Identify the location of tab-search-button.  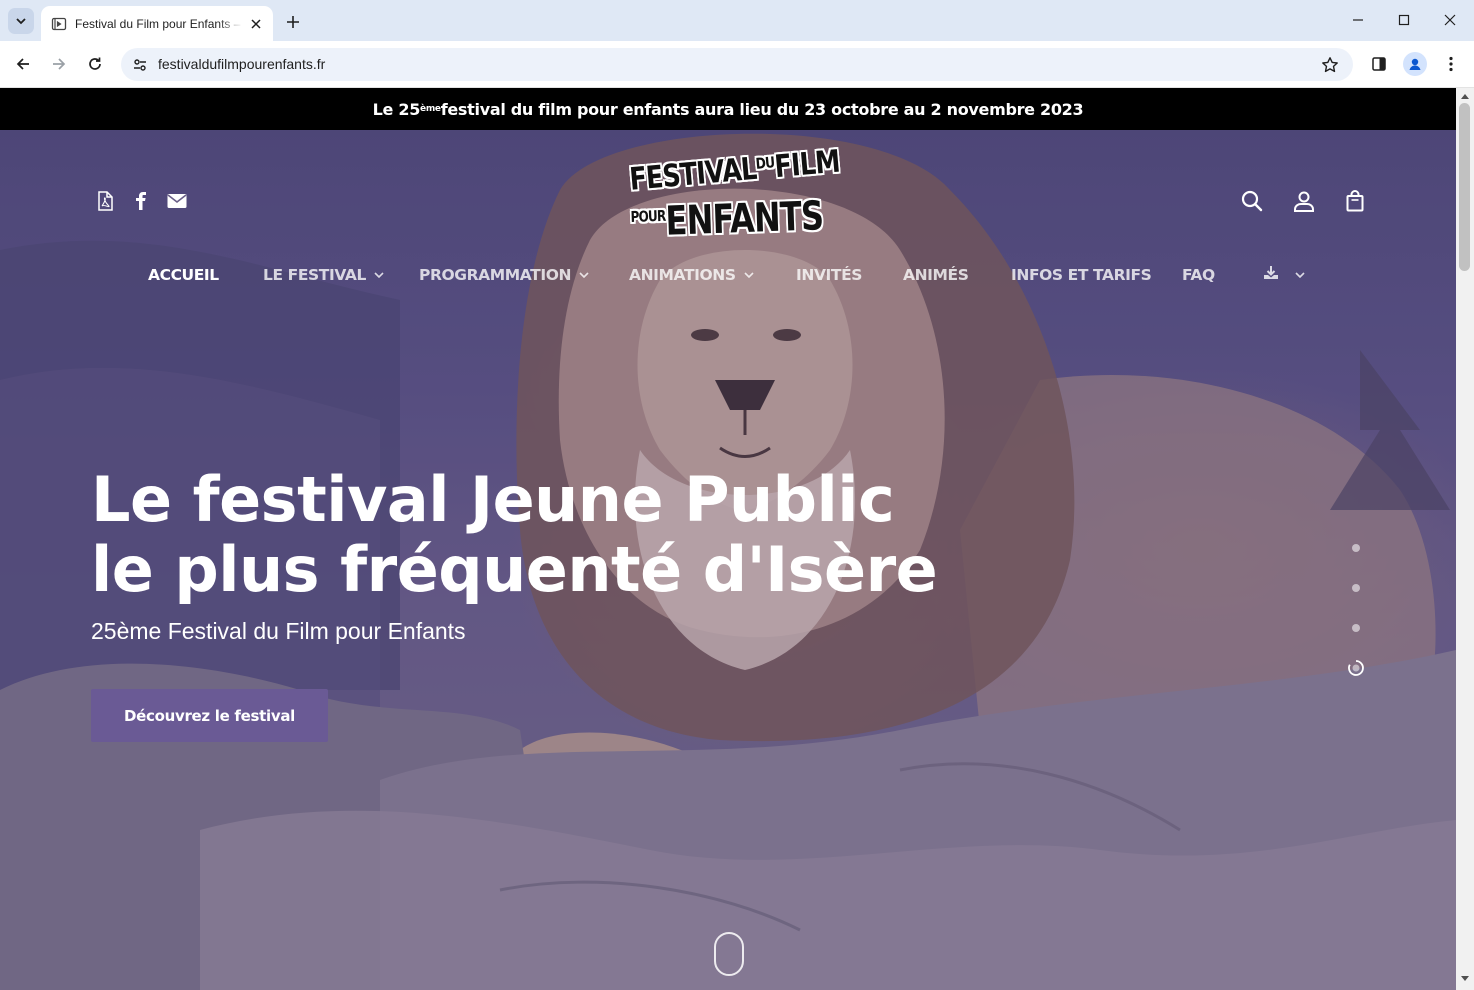
(21, 21).